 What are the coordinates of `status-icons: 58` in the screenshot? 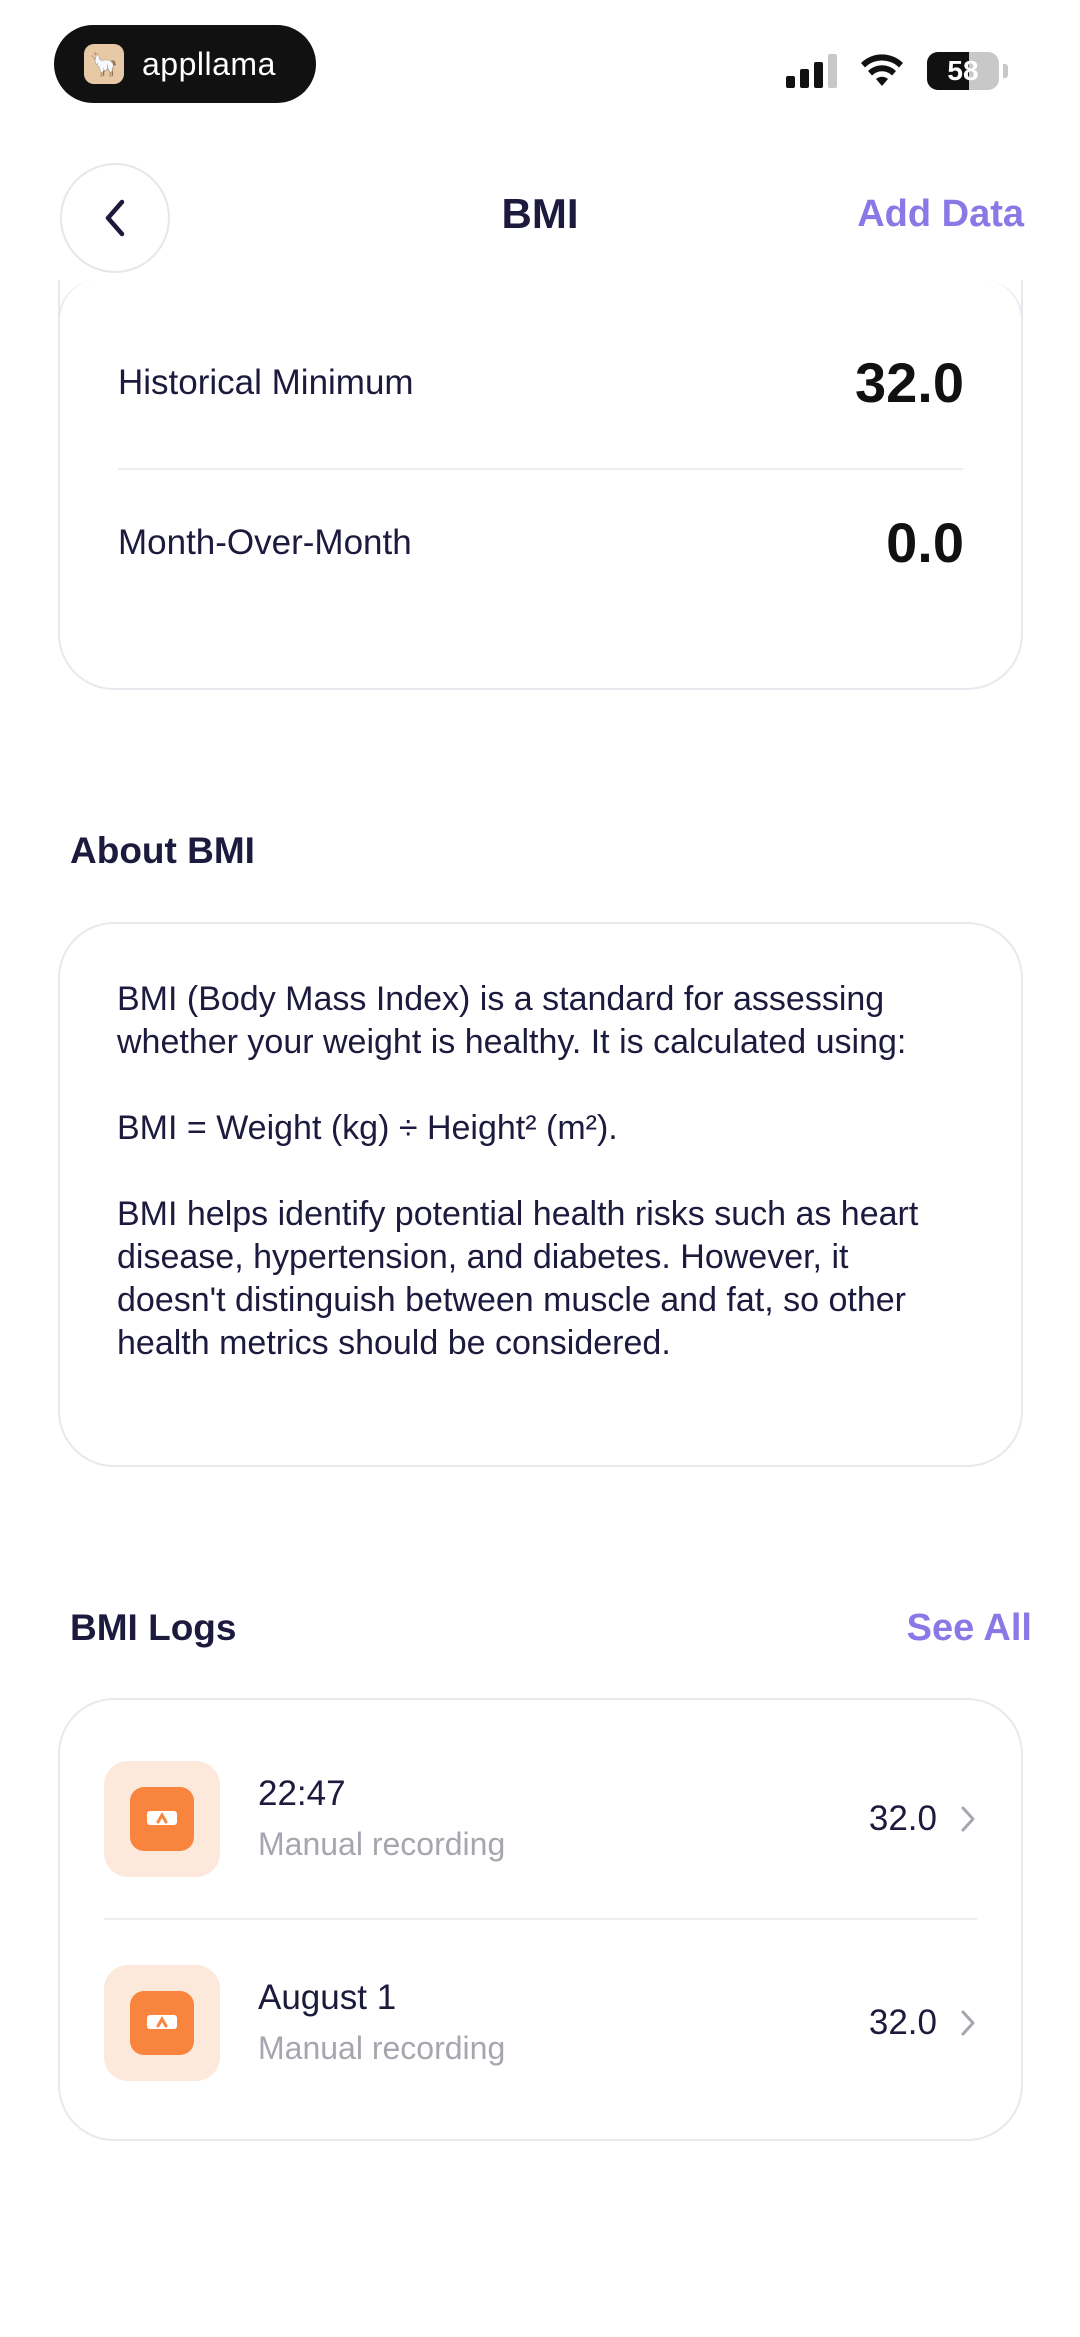 It's located at (897, 71).